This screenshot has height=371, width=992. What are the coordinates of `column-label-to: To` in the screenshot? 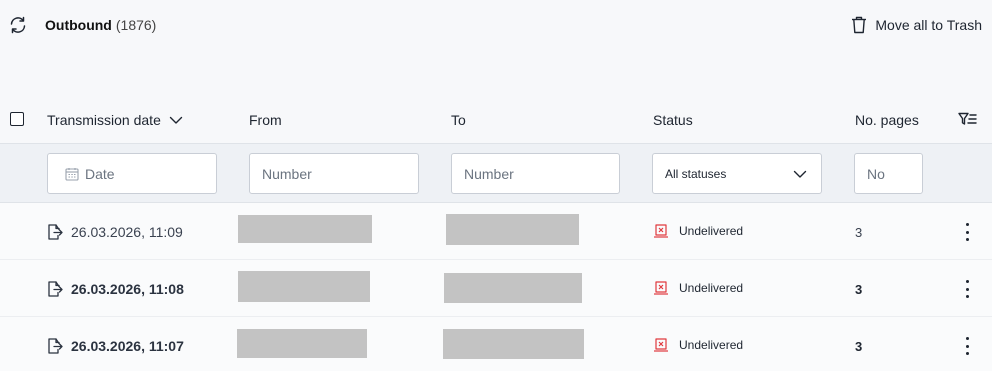 It's located at (458, 120).